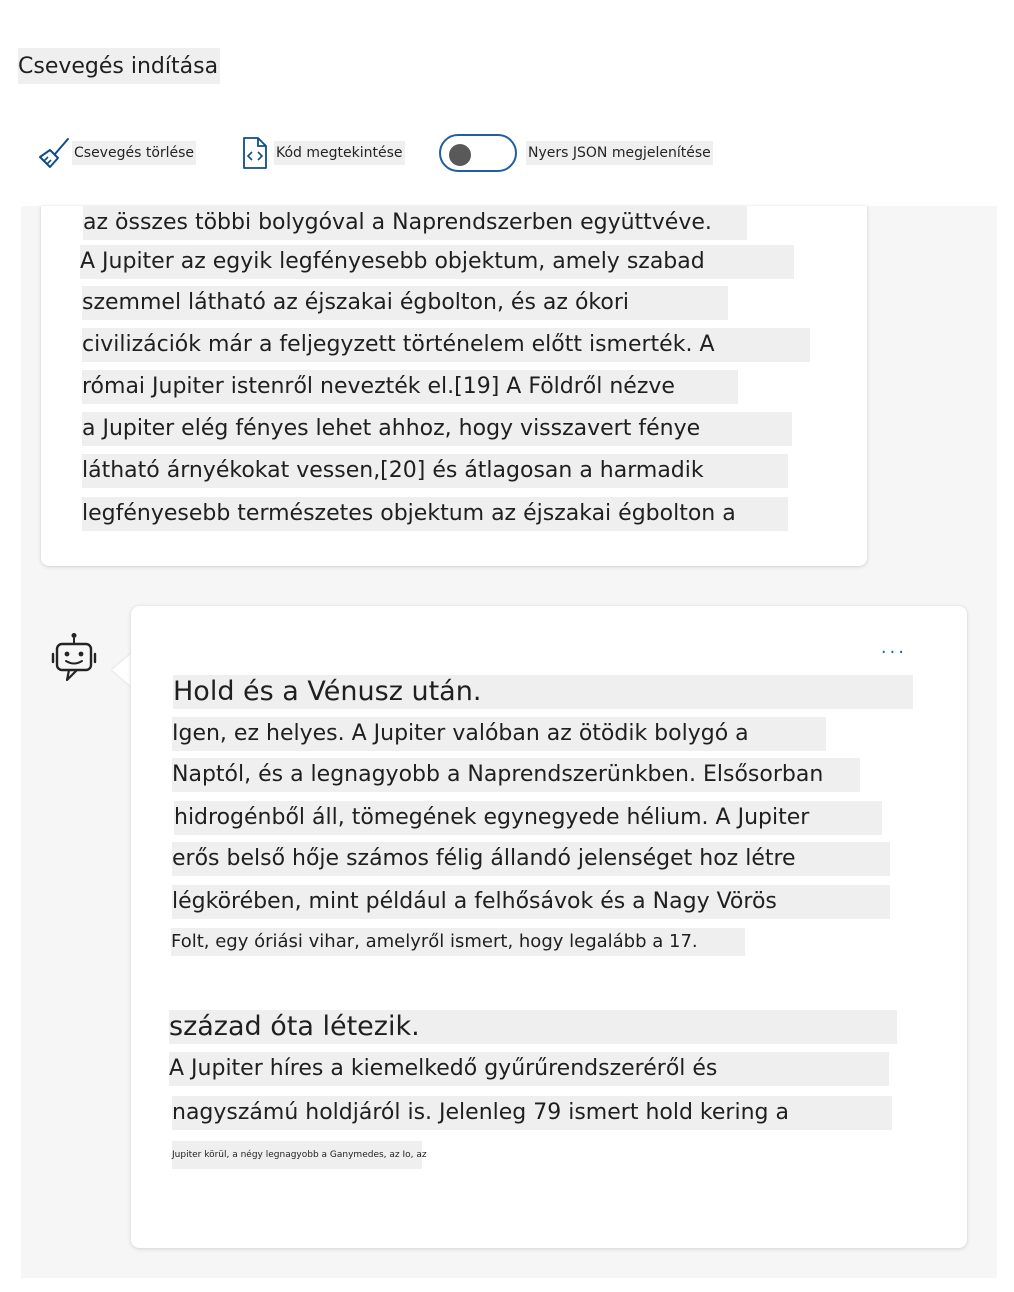 Image resolution: width=1014 pixels, height=1292 pixels. What do you see at coordinates (543, 692) in the screenshot?
I see `message-line: Hold és a Vénusz után.` at bounding box center [543, 692].